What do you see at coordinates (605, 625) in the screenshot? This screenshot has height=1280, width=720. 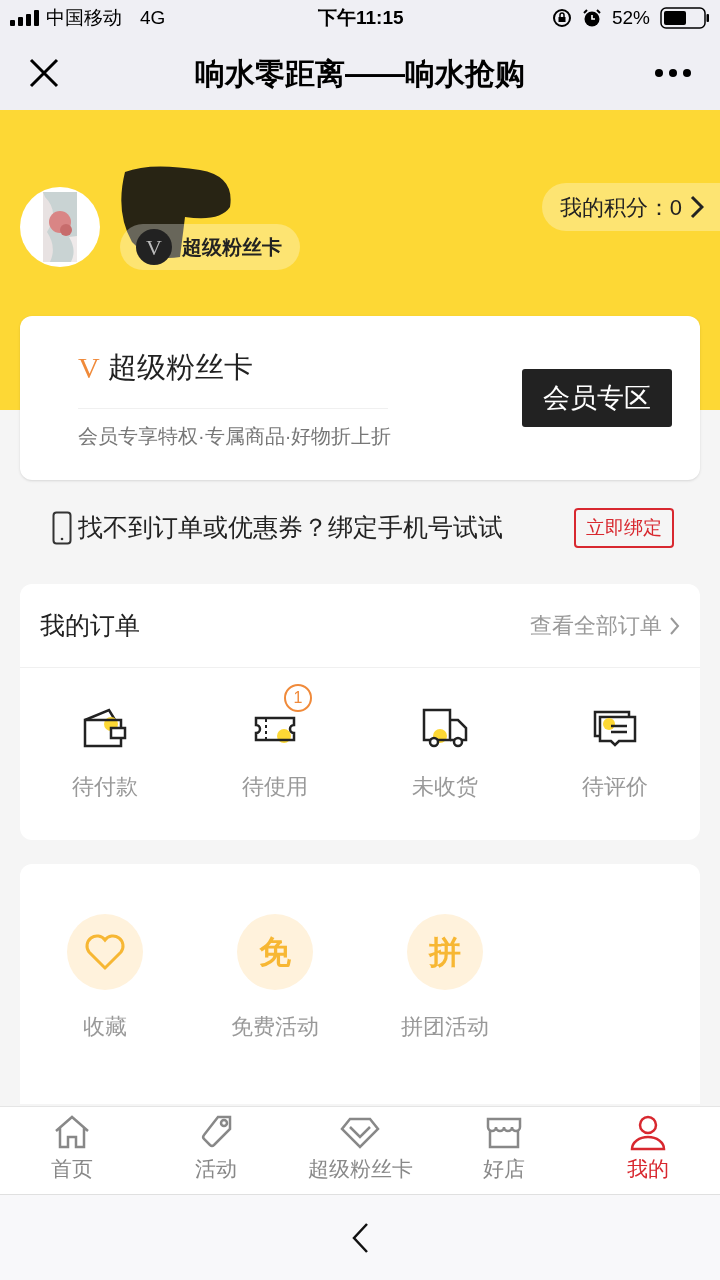 I see `view-all-orders-link: 查看全部订单` at bounding box center [605, 625].